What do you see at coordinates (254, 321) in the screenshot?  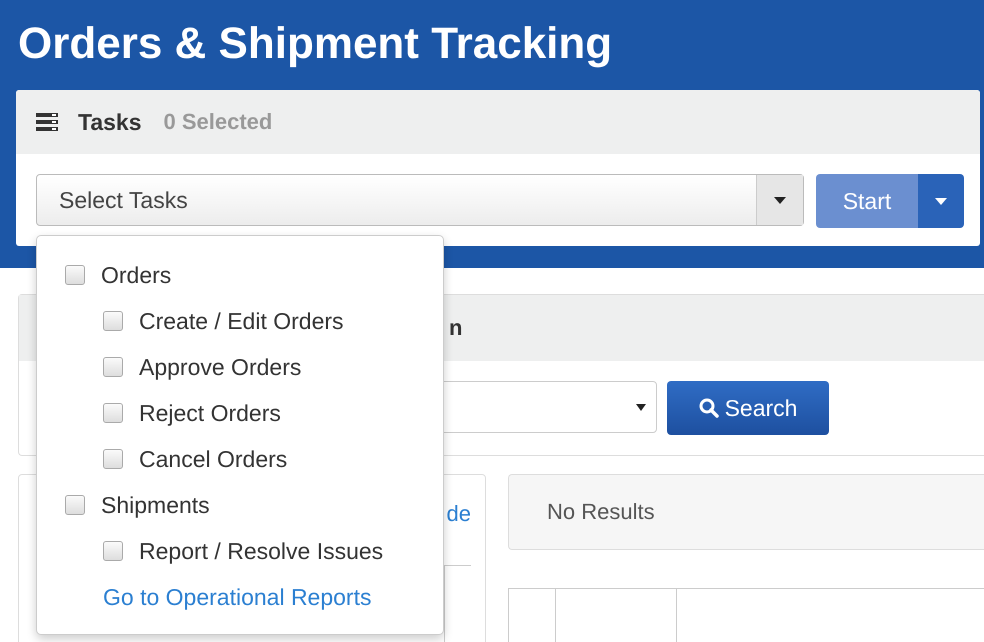 I see `menu-item: Create / Edit Orders` at bounding box center [254, 321].